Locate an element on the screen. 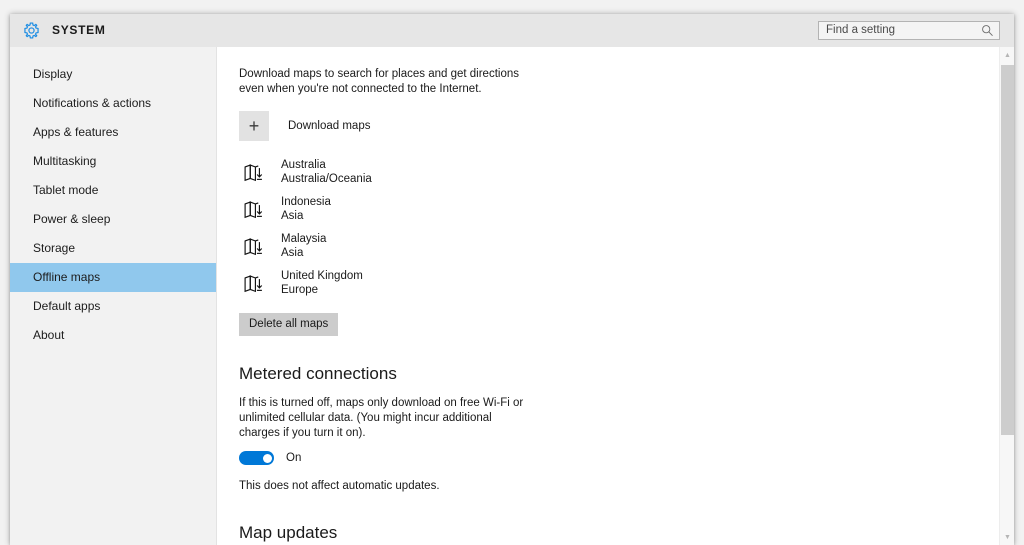 The height and width of the screenshot is (545, 1024). sidebar-item-storage: Storage is located at coordinates (113, 248).